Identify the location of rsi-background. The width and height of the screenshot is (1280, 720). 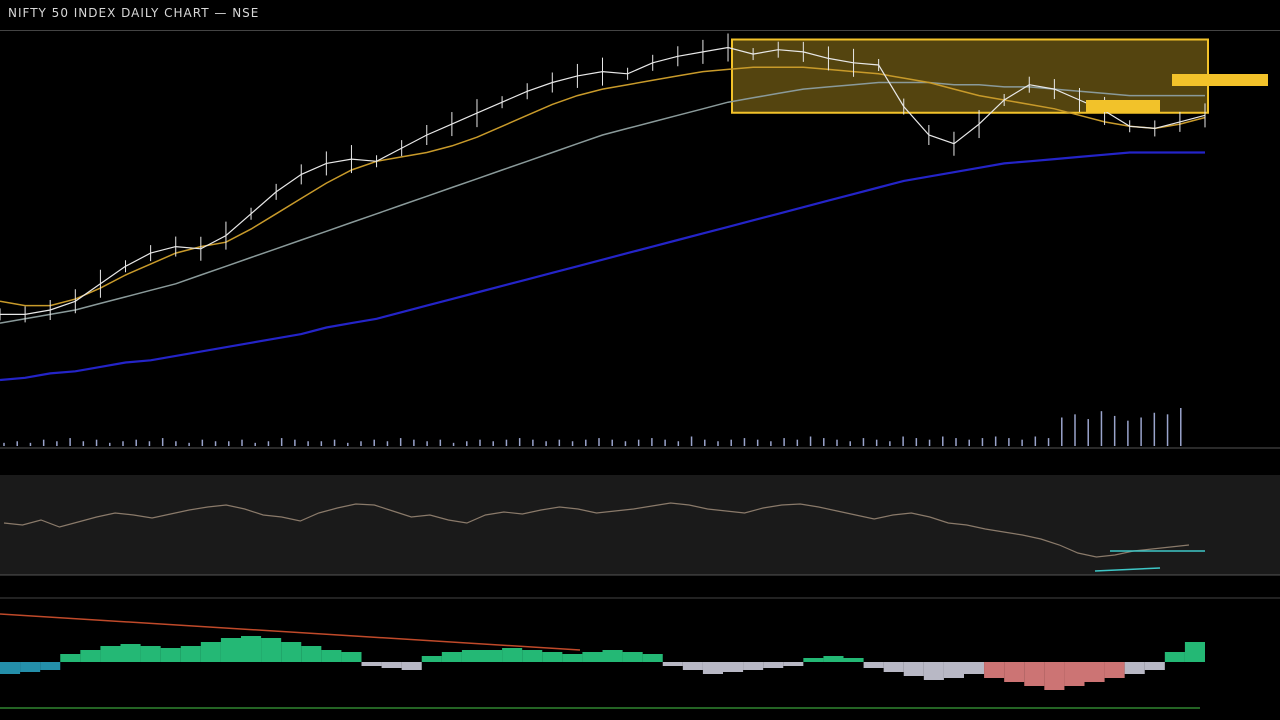
(640, 525).